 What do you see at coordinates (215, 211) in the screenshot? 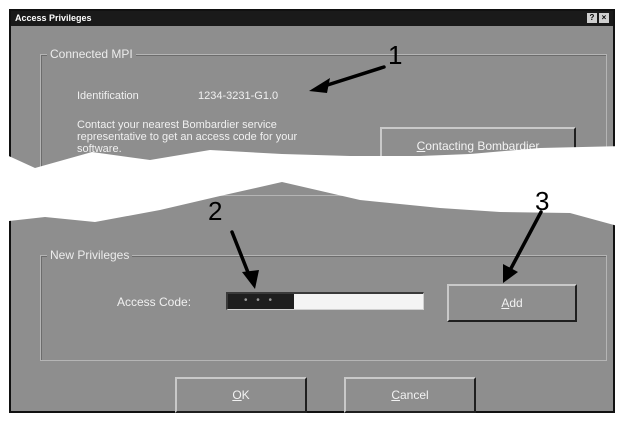
I see `callout-number-2: 2` at bounding box center [215, 211].